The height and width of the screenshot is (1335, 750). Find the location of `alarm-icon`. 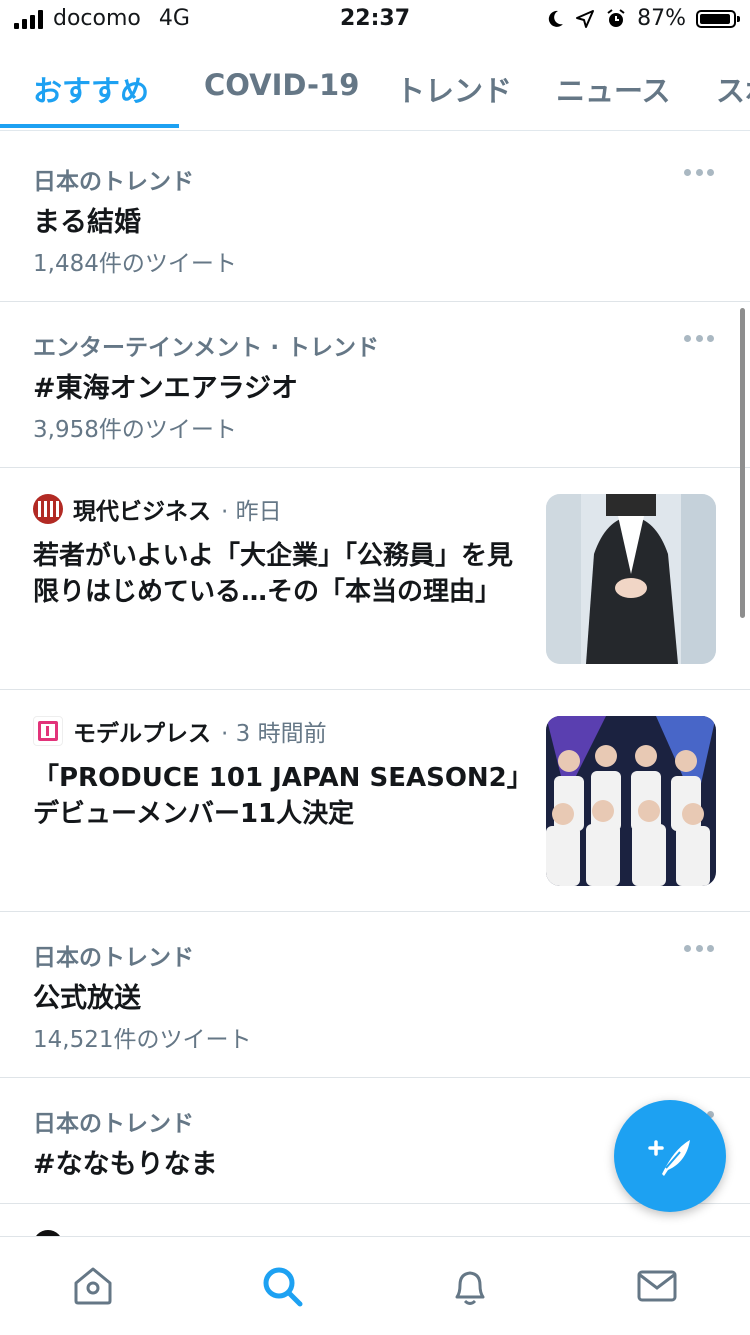

alarm-icon is located at coordinates (616, 17).